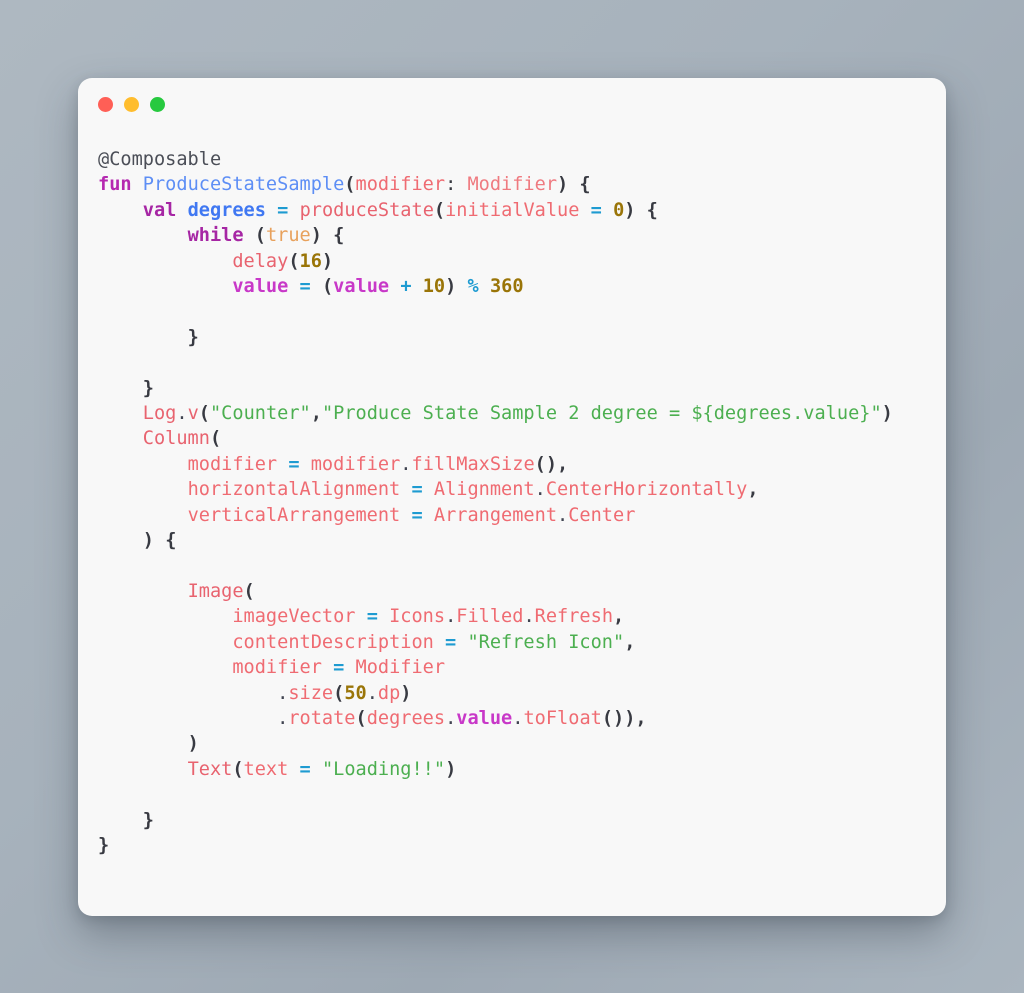 The width and height of the screenshot is (1024, 993). Describe the element at coordinates (551, 464) in the screenshot. I see `code-token: (),` at that location.